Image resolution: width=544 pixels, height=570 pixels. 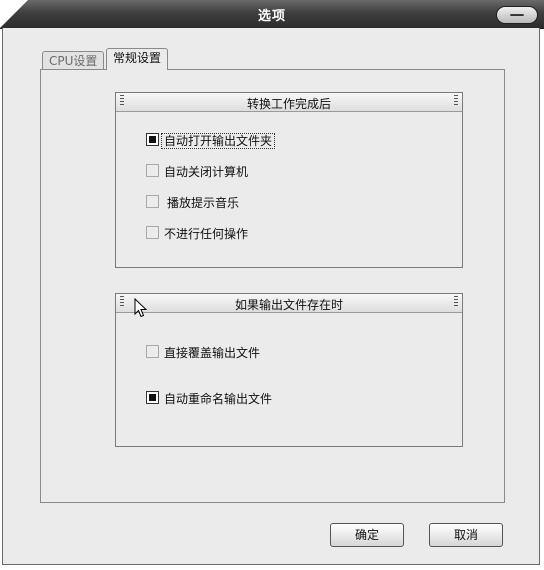 I want to click on checkbox-auto-rename-output, so click(x=152, y=397).